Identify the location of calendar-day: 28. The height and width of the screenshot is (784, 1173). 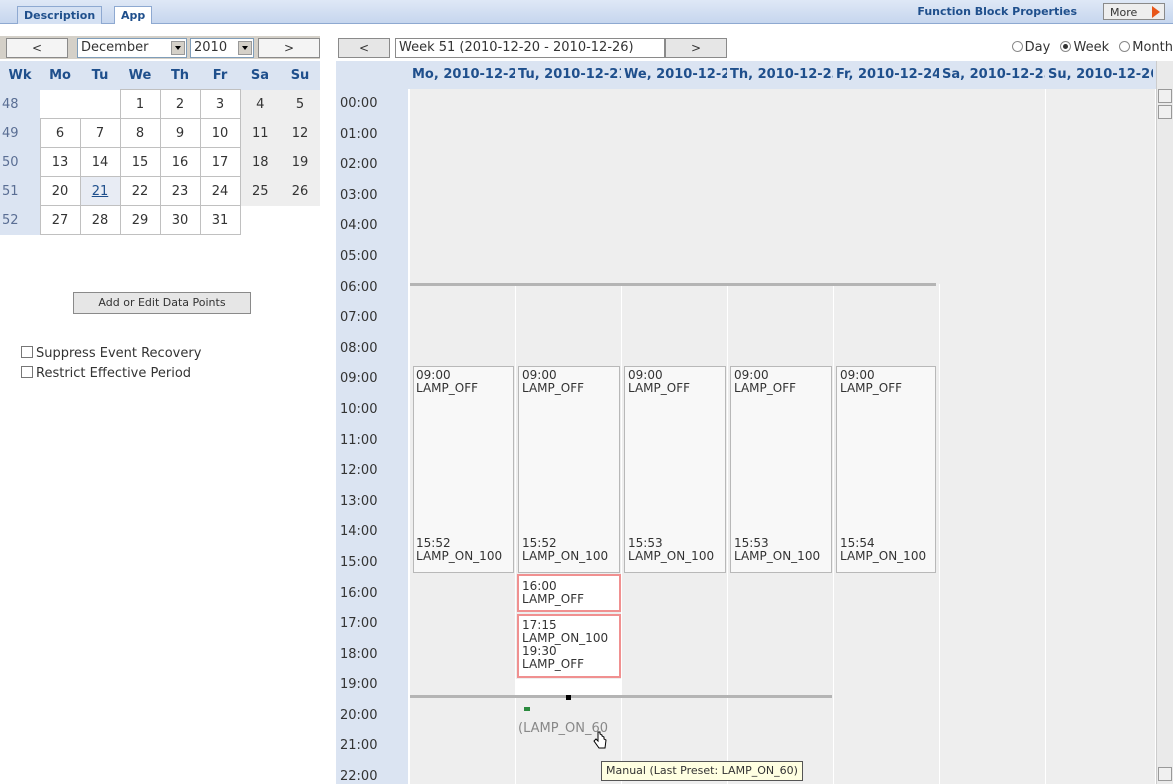
(100, 220).